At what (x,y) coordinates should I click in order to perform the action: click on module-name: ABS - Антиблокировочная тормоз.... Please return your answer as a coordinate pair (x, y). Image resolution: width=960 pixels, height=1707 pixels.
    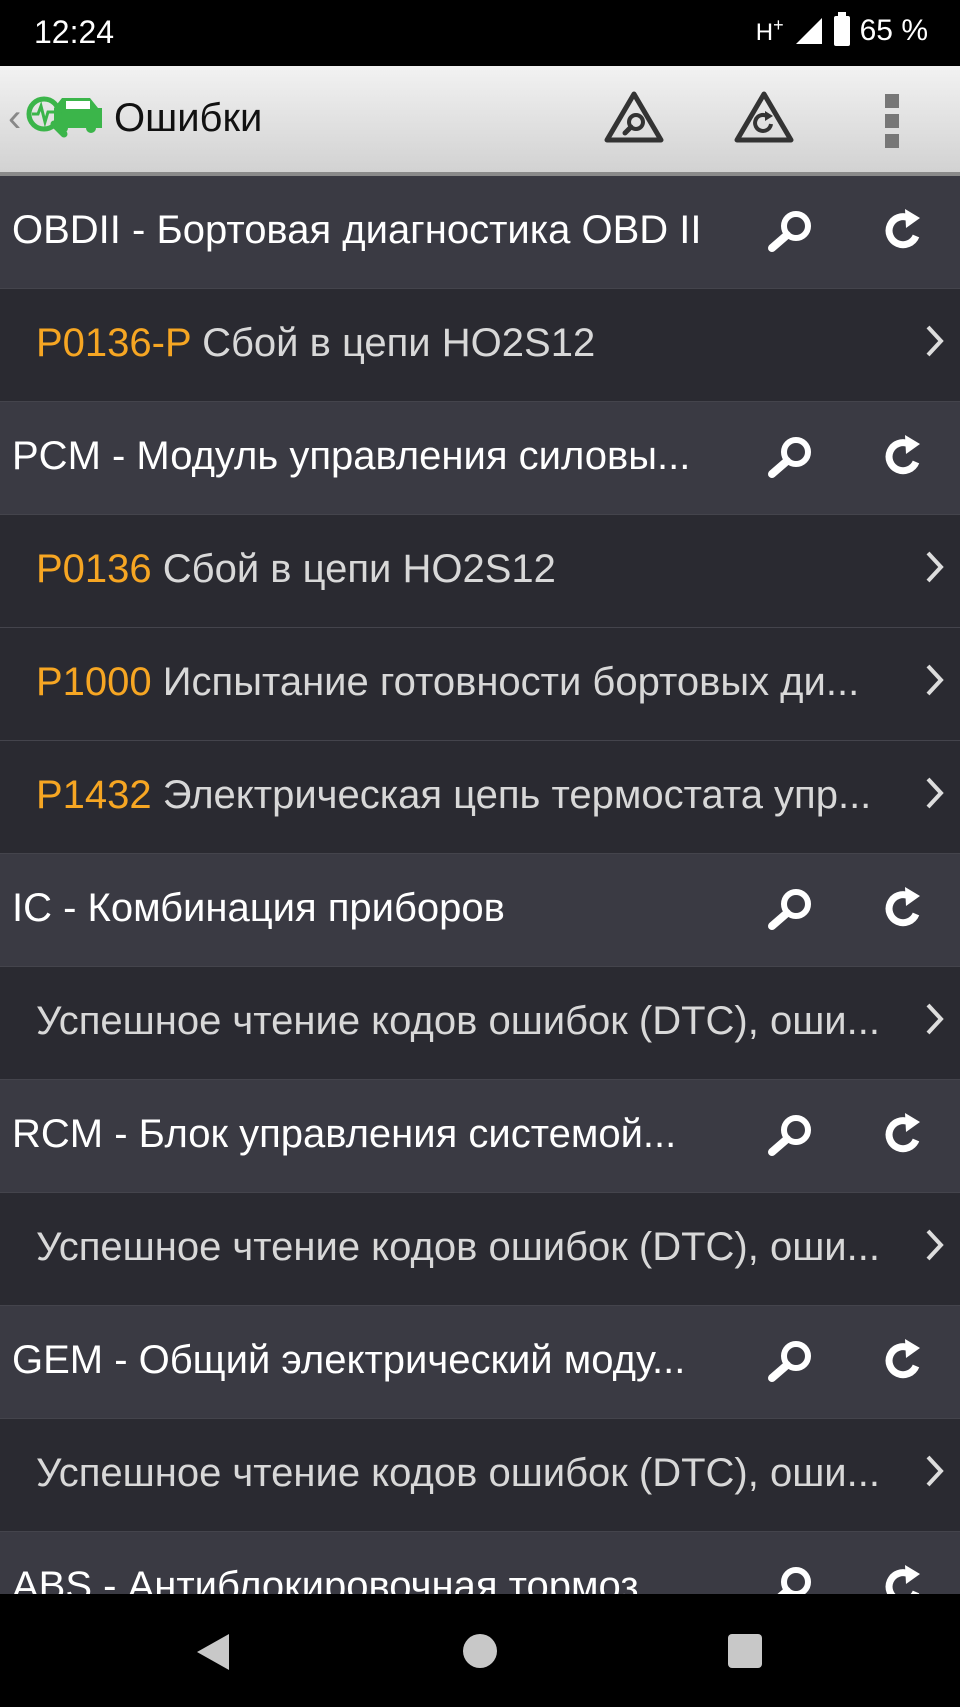
    Looking at the image, I should click on (342, 1579).